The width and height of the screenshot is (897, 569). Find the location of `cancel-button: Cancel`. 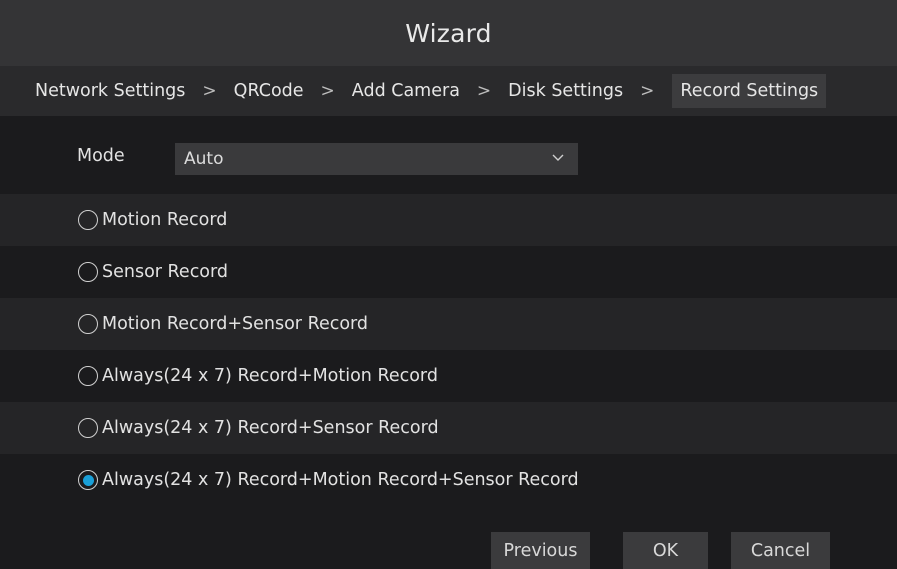

cancel-button: Cancel is located at coordinates (780, 550).